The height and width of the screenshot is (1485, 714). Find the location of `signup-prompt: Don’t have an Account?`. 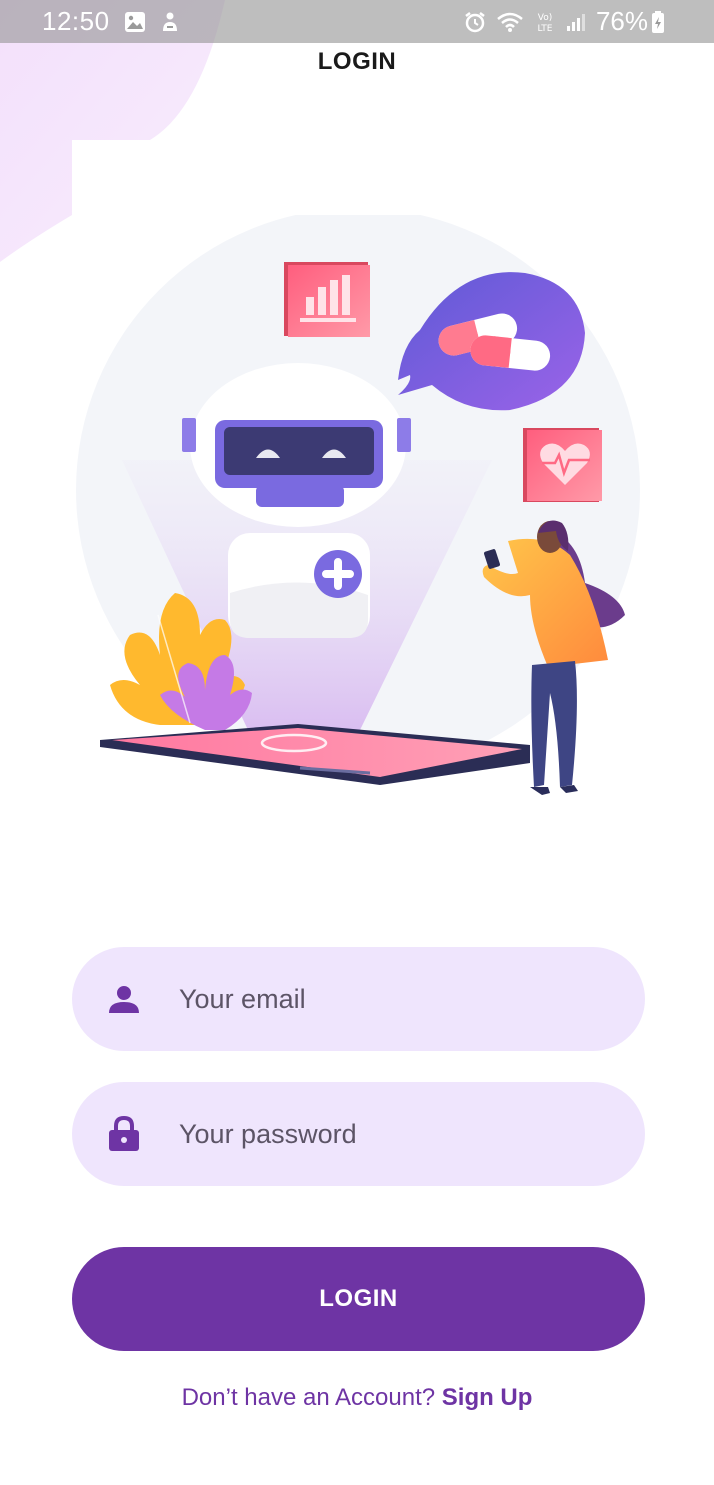

signup-prompt: Don’t have an Account? is located at coordinates (311, 1397).